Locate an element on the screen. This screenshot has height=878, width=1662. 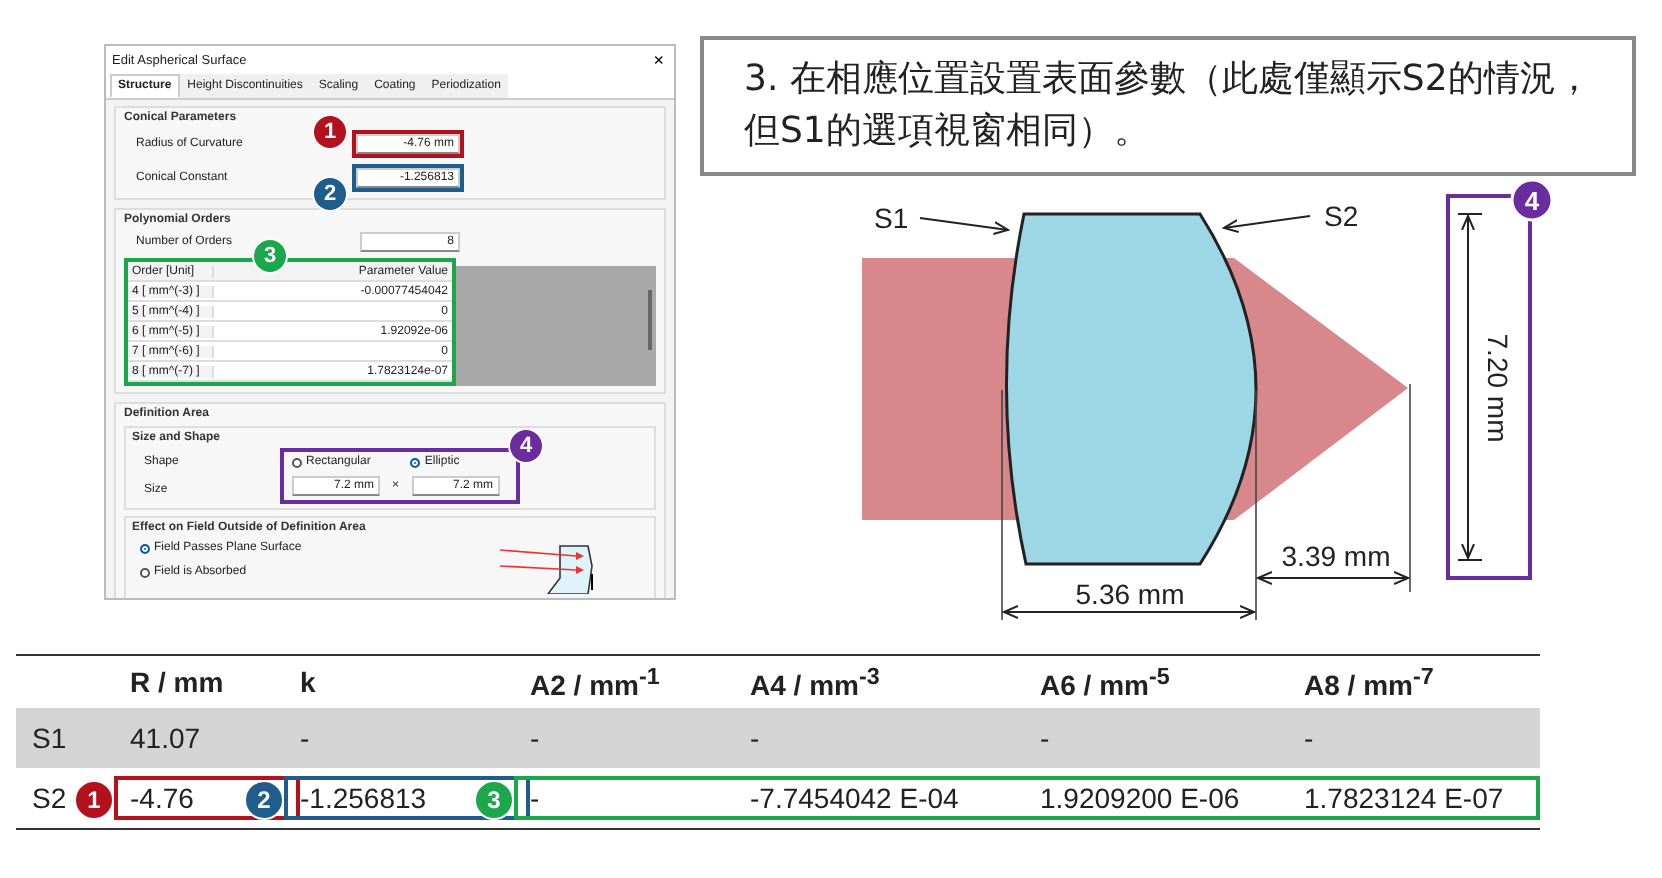
surface-label: S2 is located at coordinates (1341, 216).